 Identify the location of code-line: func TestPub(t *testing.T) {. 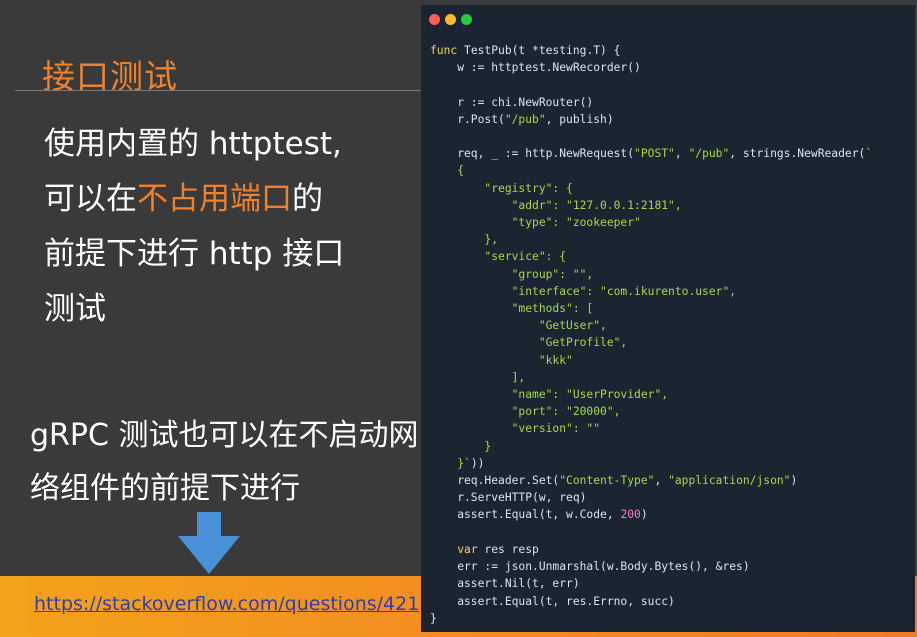
(651, 50).